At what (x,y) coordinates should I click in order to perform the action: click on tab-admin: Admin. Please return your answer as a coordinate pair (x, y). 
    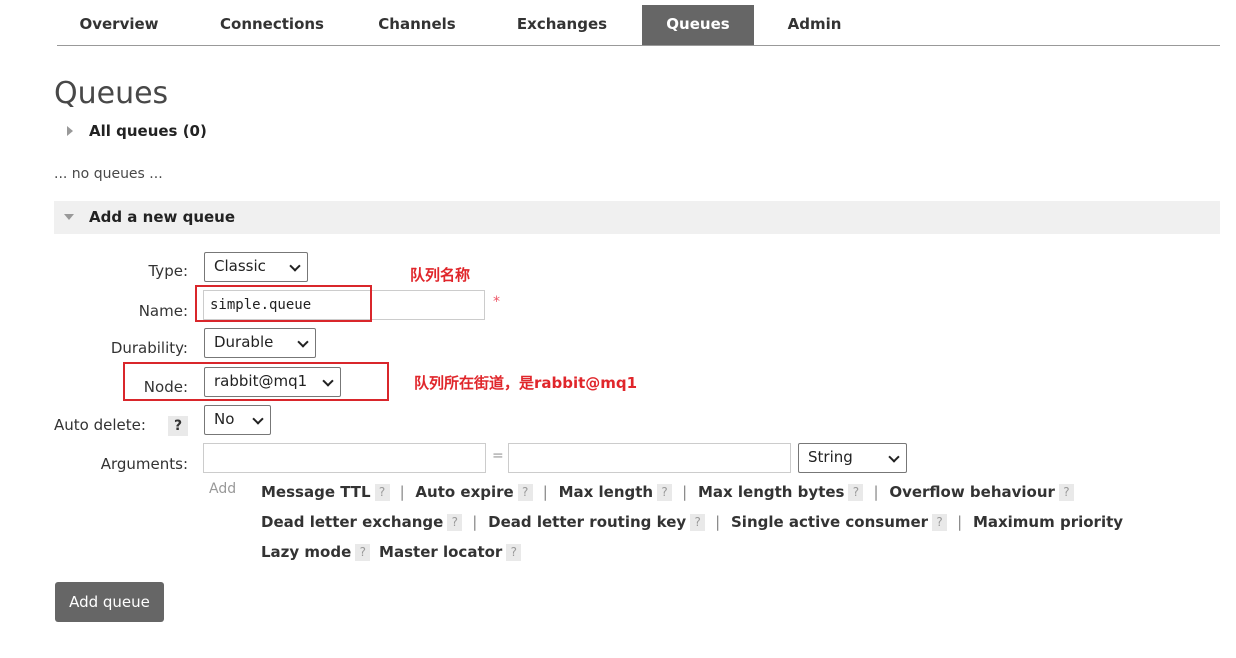
    Looking at the image, I should click on (814, 25).